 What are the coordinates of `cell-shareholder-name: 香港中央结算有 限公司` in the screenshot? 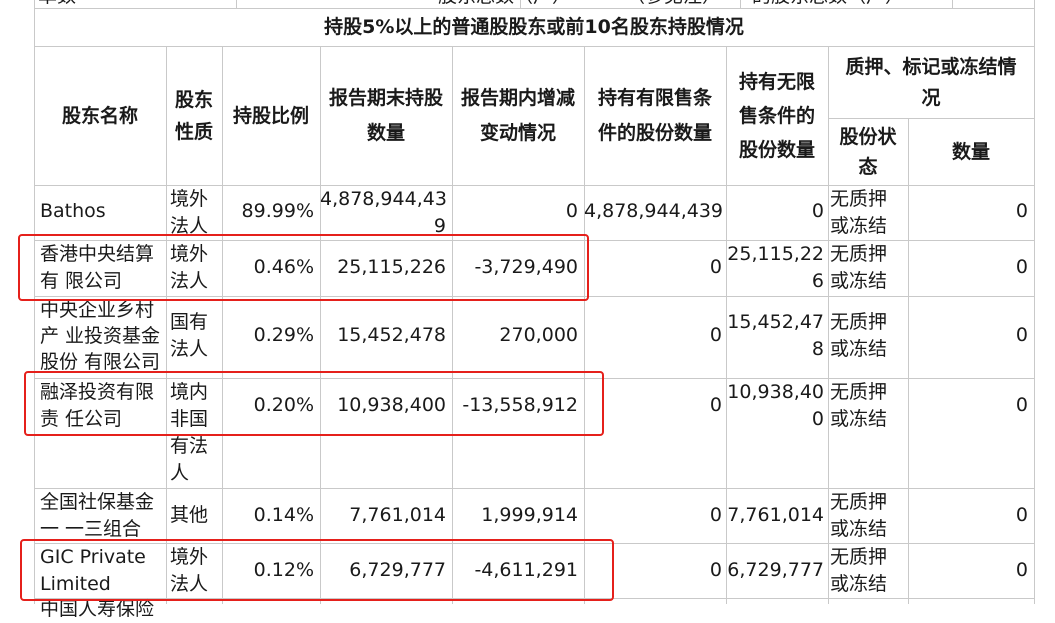 It's located at (100, 268).